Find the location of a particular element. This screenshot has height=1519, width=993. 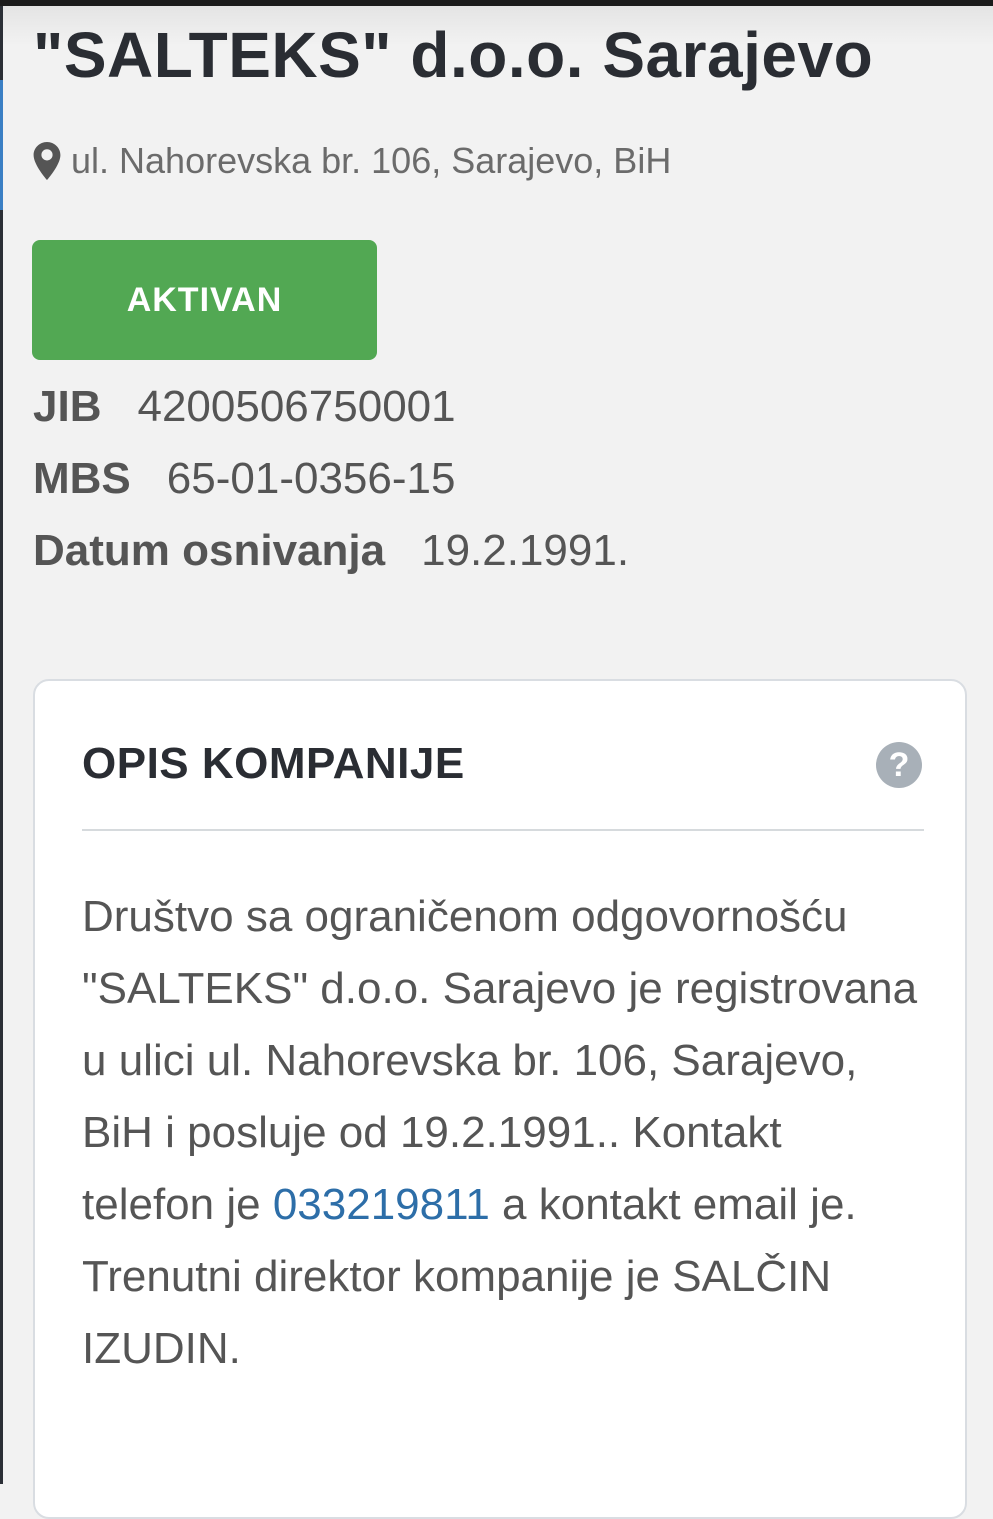

jib-row: JIB 4200506750001 is located at coordinates (244, 407).